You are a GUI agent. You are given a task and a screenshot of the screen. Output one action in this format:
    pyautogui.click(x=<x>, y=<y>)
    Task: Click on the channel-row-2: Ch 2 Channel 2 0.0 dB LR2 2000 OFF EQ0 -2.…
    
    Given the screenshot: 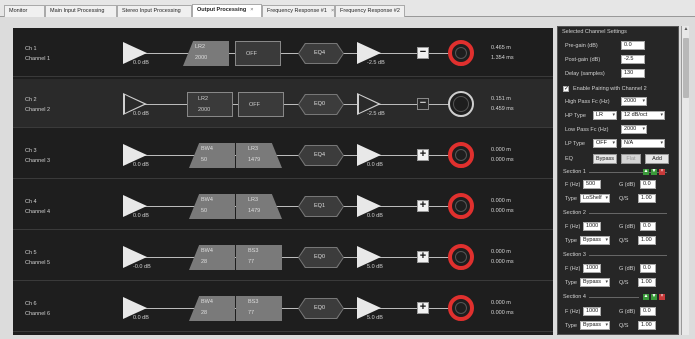 What is the action you would take?
    pyautogui.click(x=283, y=103)
    